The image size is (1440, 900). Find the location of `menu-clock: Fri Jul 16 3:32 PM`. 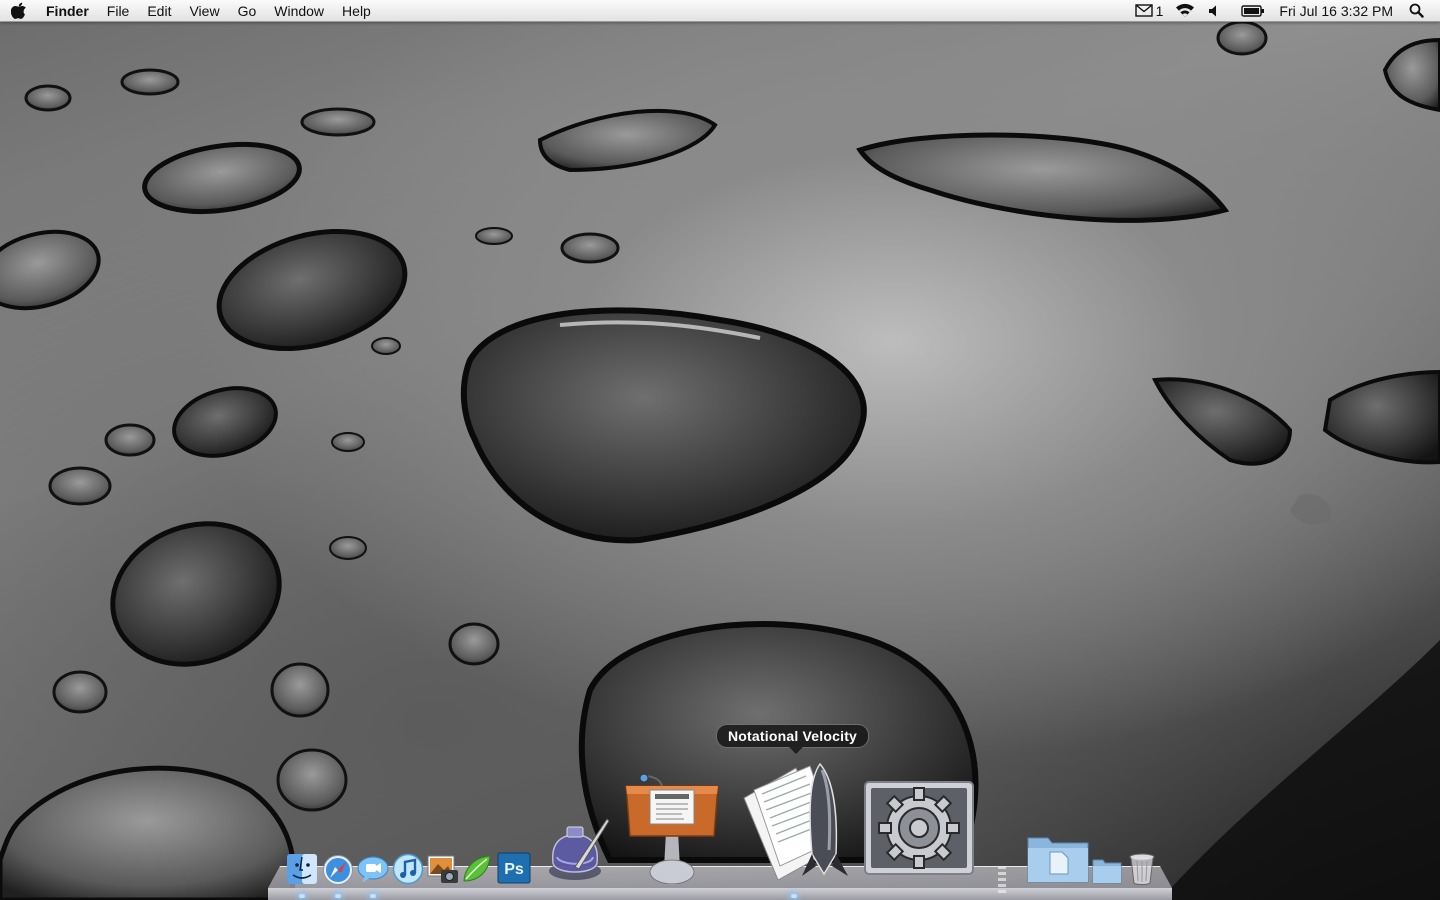

menu-clock: Fri Jul 16 3:32 PM is located at coordinates (1337, 11).